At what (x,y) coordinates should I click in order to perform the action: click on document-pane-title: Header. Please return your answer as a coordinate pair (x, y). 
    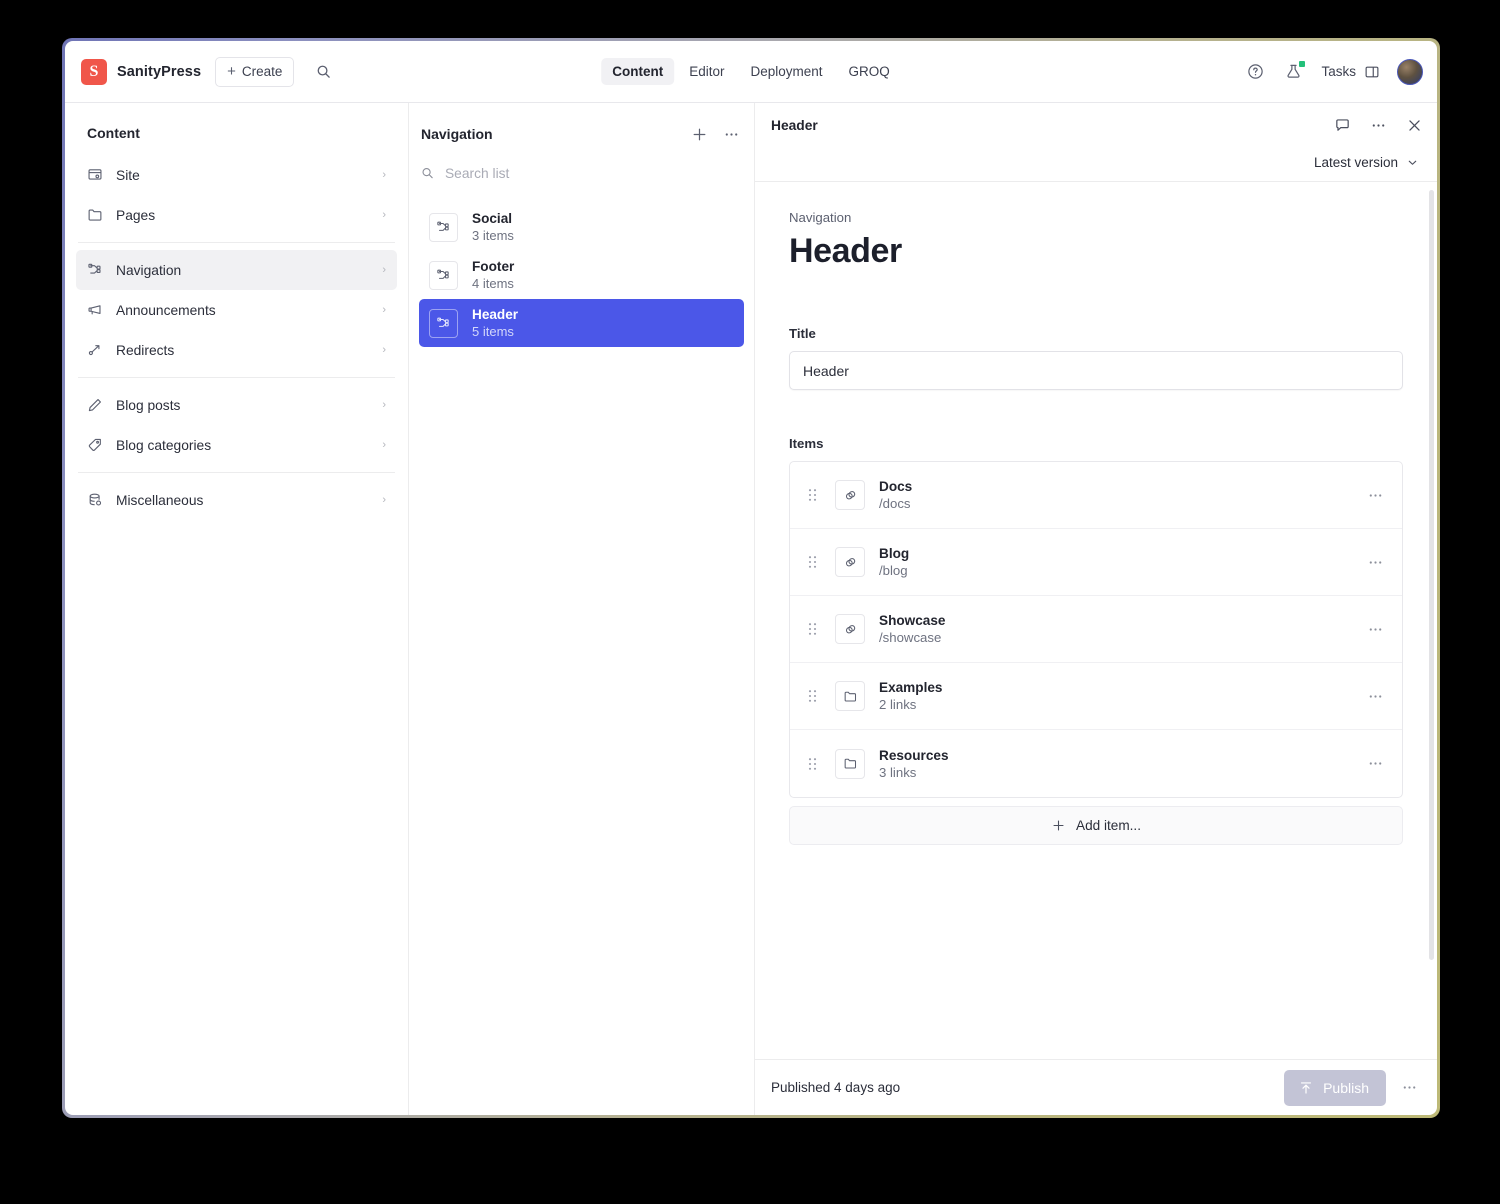
    Looking at the image, I should click on (794, 125).